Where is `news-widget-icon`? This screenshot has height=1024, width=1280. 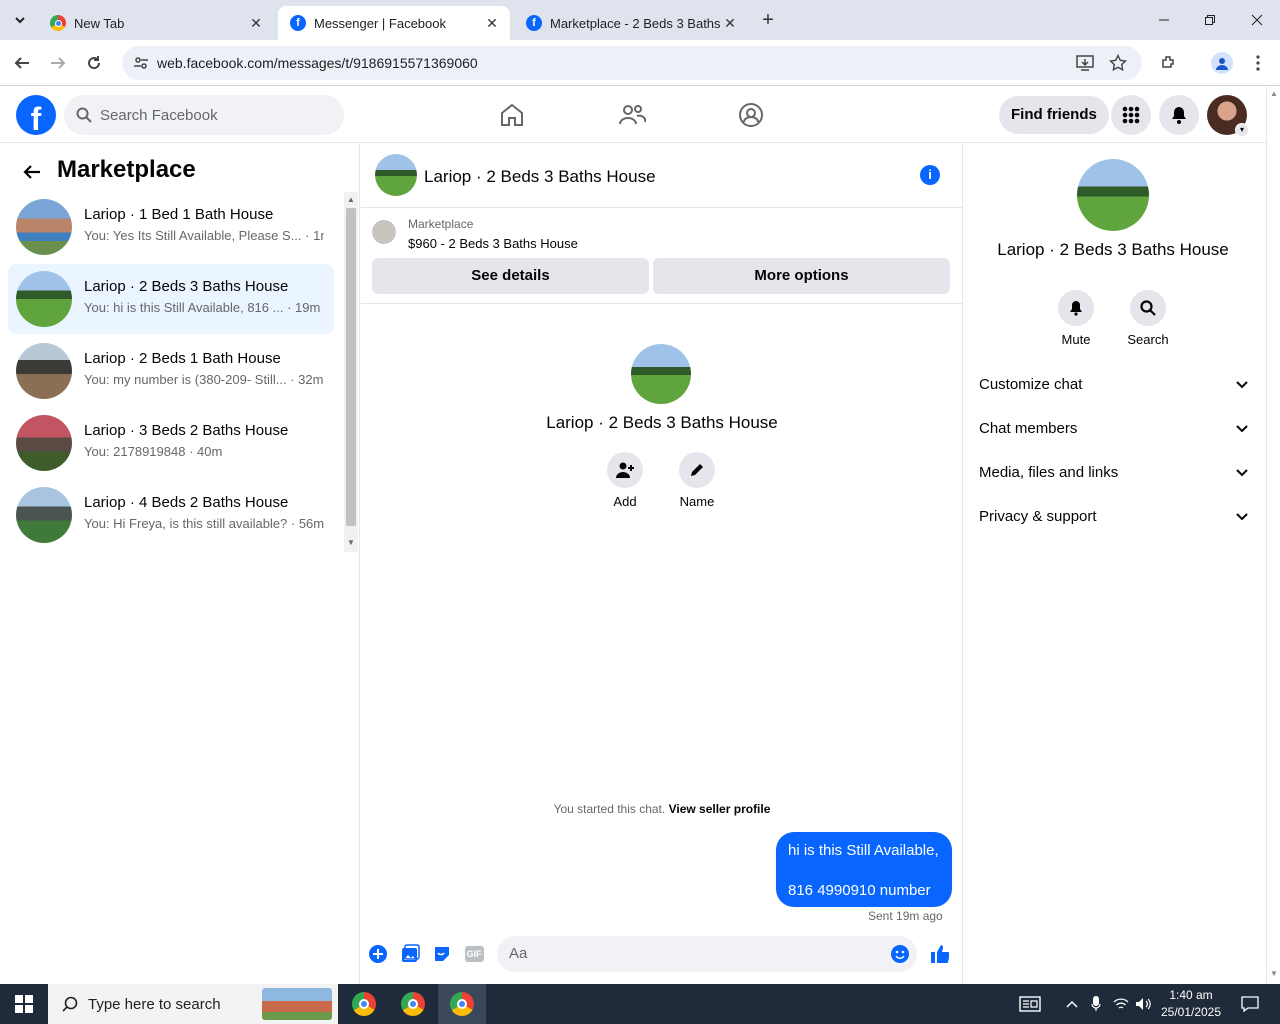
news-widget-icon is located at coordinates (1030, 1004).